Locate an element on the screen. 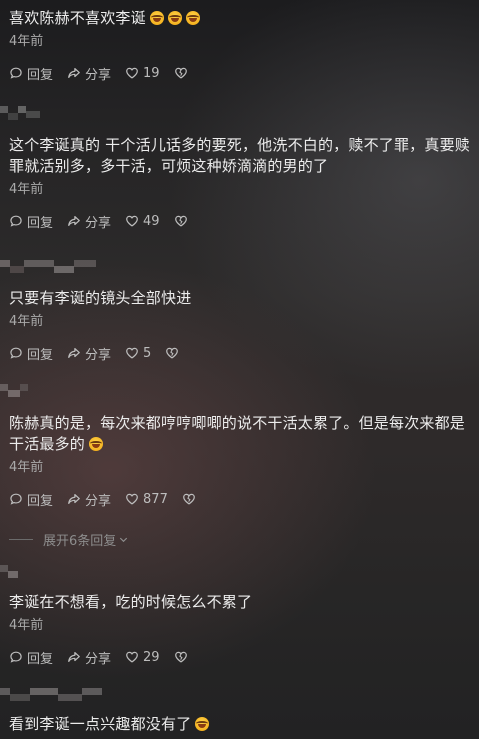 The image size is (479, 739). comment-item: 李诞在不想看，吃的时候怎么不累了 4年前 回复 分享 29 is located at coordinates (240, 629).